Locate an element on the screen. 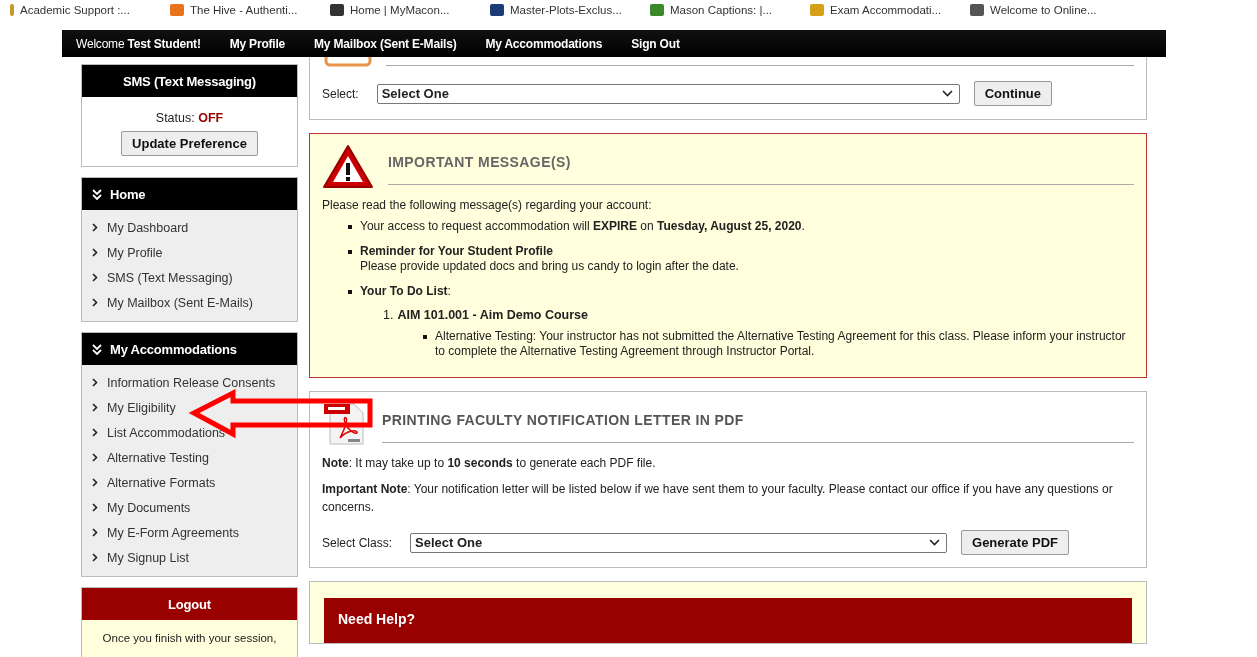 The width and height of the screenshot is (1257, 657). menu-header: Home is located at coordinates (189, 194).